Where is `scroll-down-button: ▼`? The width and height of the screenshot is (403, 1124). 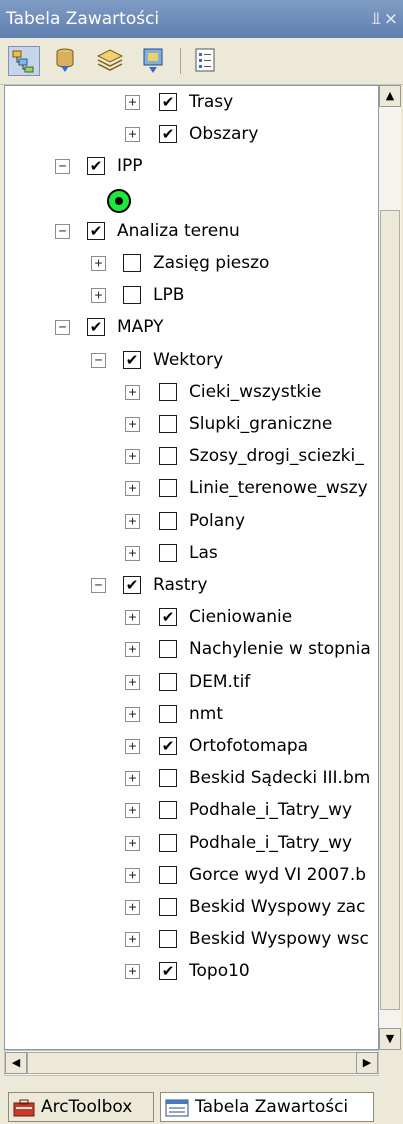
scroll-down-button: ▼ is located at coordinates (390, 1039).